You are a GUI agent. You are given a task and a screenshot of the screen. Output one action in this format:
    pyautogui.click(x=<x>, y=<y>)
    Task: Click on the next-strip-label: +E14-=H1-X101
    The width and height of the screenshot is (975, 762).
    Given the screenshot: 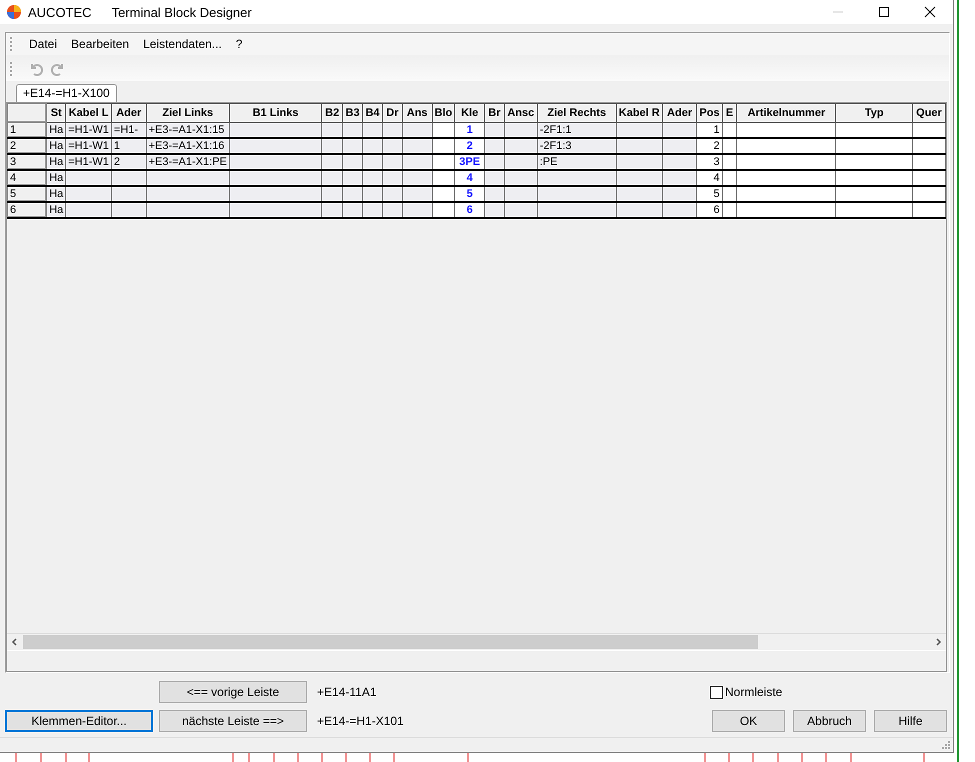 What is the action you would take?
    pyautogui.click(x=360, y=721)
    